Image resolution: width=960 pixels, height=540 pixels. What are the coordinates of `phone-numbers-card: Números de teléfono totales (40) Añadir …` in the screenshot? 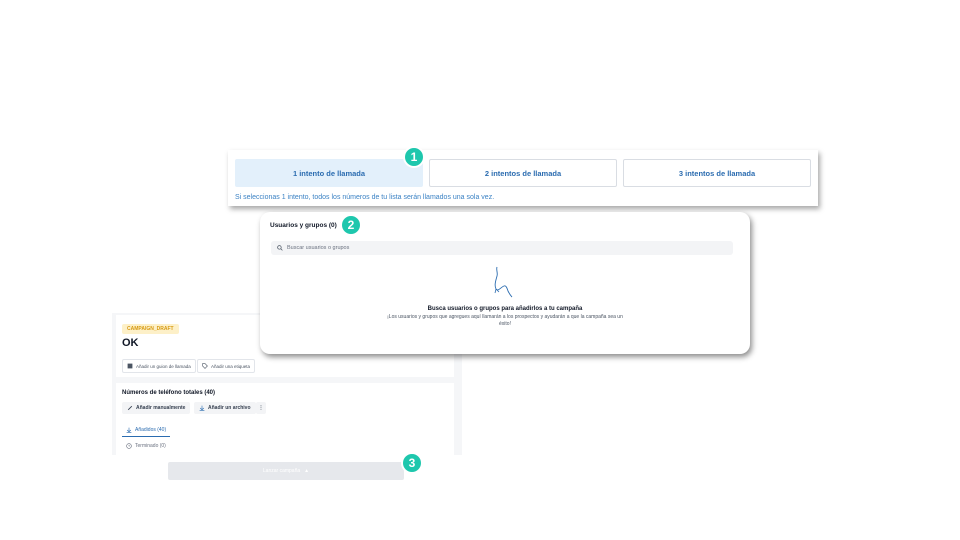 It's located at (285, 419).